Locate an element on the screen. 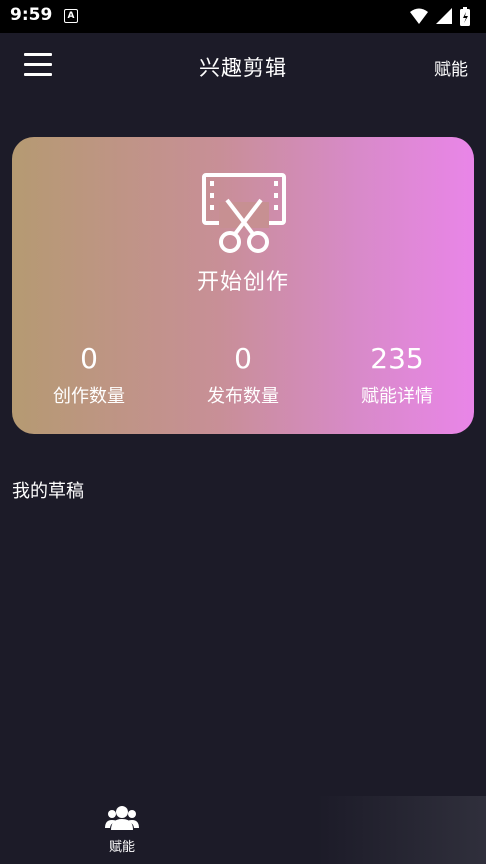 The image size is (486, 864). film-scissors-icon is located at coordinates (244, 213).